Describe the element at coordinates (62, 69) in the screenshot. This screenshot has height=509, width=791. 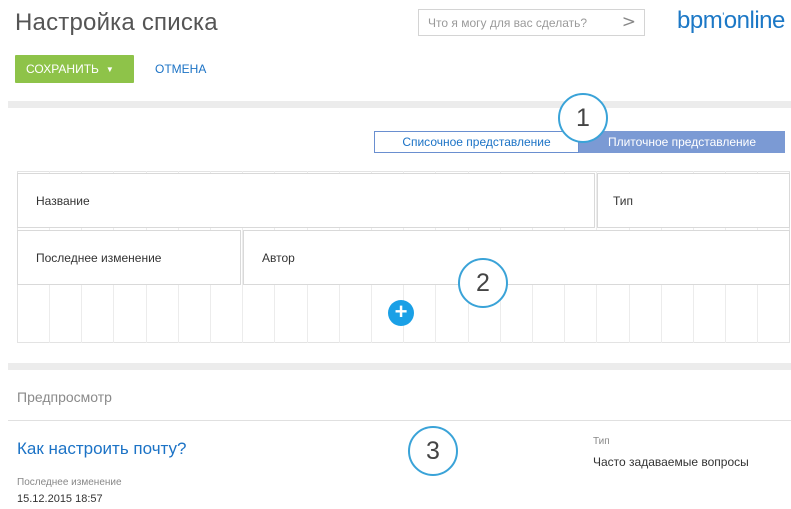
I see `save-button-label: СОХРАНИТЬ` at that location.